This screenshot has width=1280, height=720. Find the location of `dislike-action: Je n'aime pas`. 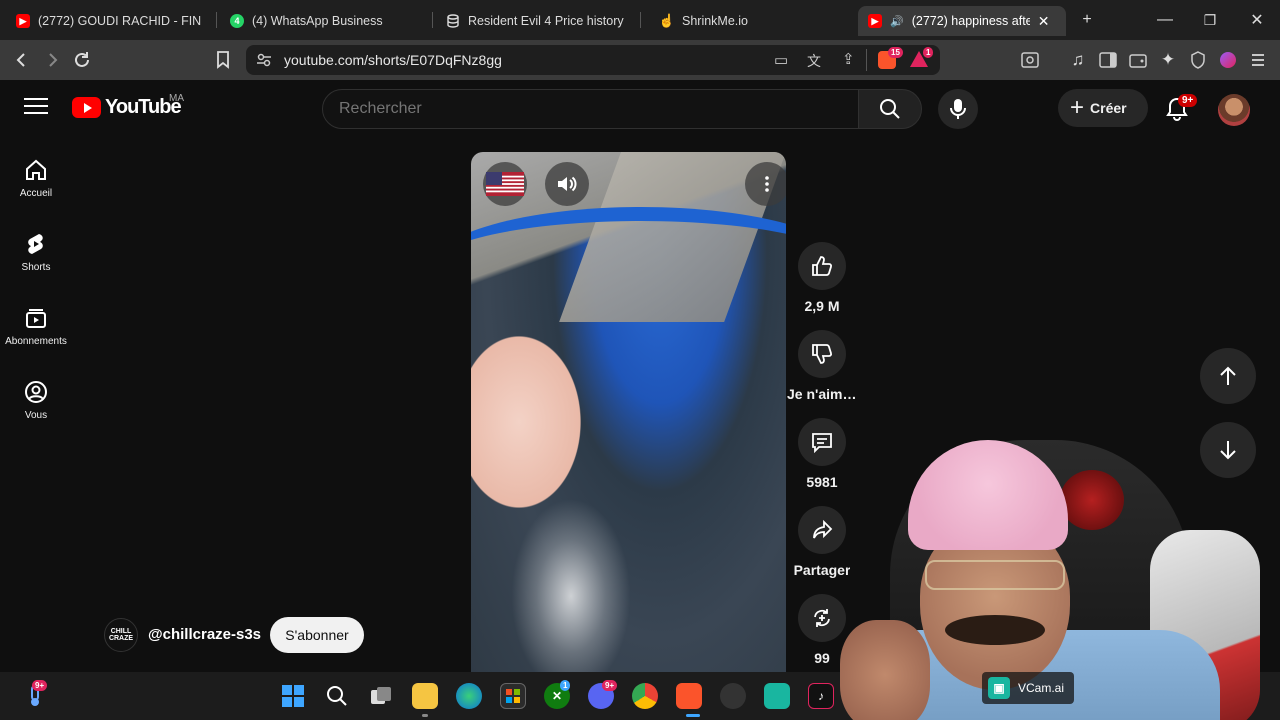

dislike-action: Je n'aime pas is located at coordinates (822, 366).